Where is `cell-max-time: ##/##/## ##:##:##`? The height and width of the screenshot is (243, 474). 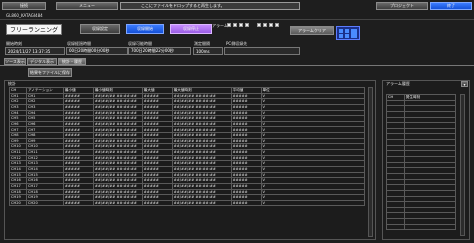
cell-max-time: ##/##/## ##:##:## is located at coordinates (201, 203).